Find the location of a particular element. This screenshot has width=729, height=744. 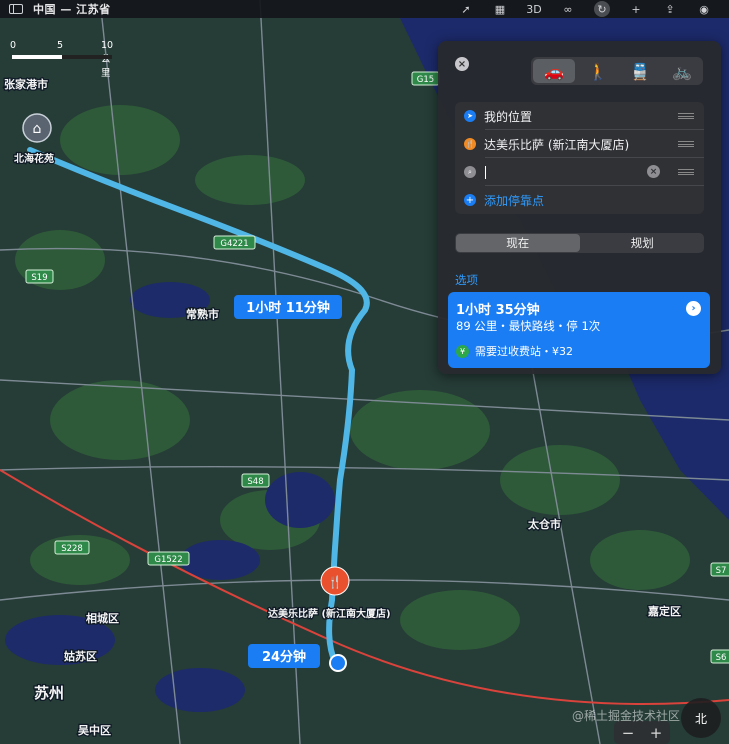

road-shield: S6 is located at coordinates (719, 656).